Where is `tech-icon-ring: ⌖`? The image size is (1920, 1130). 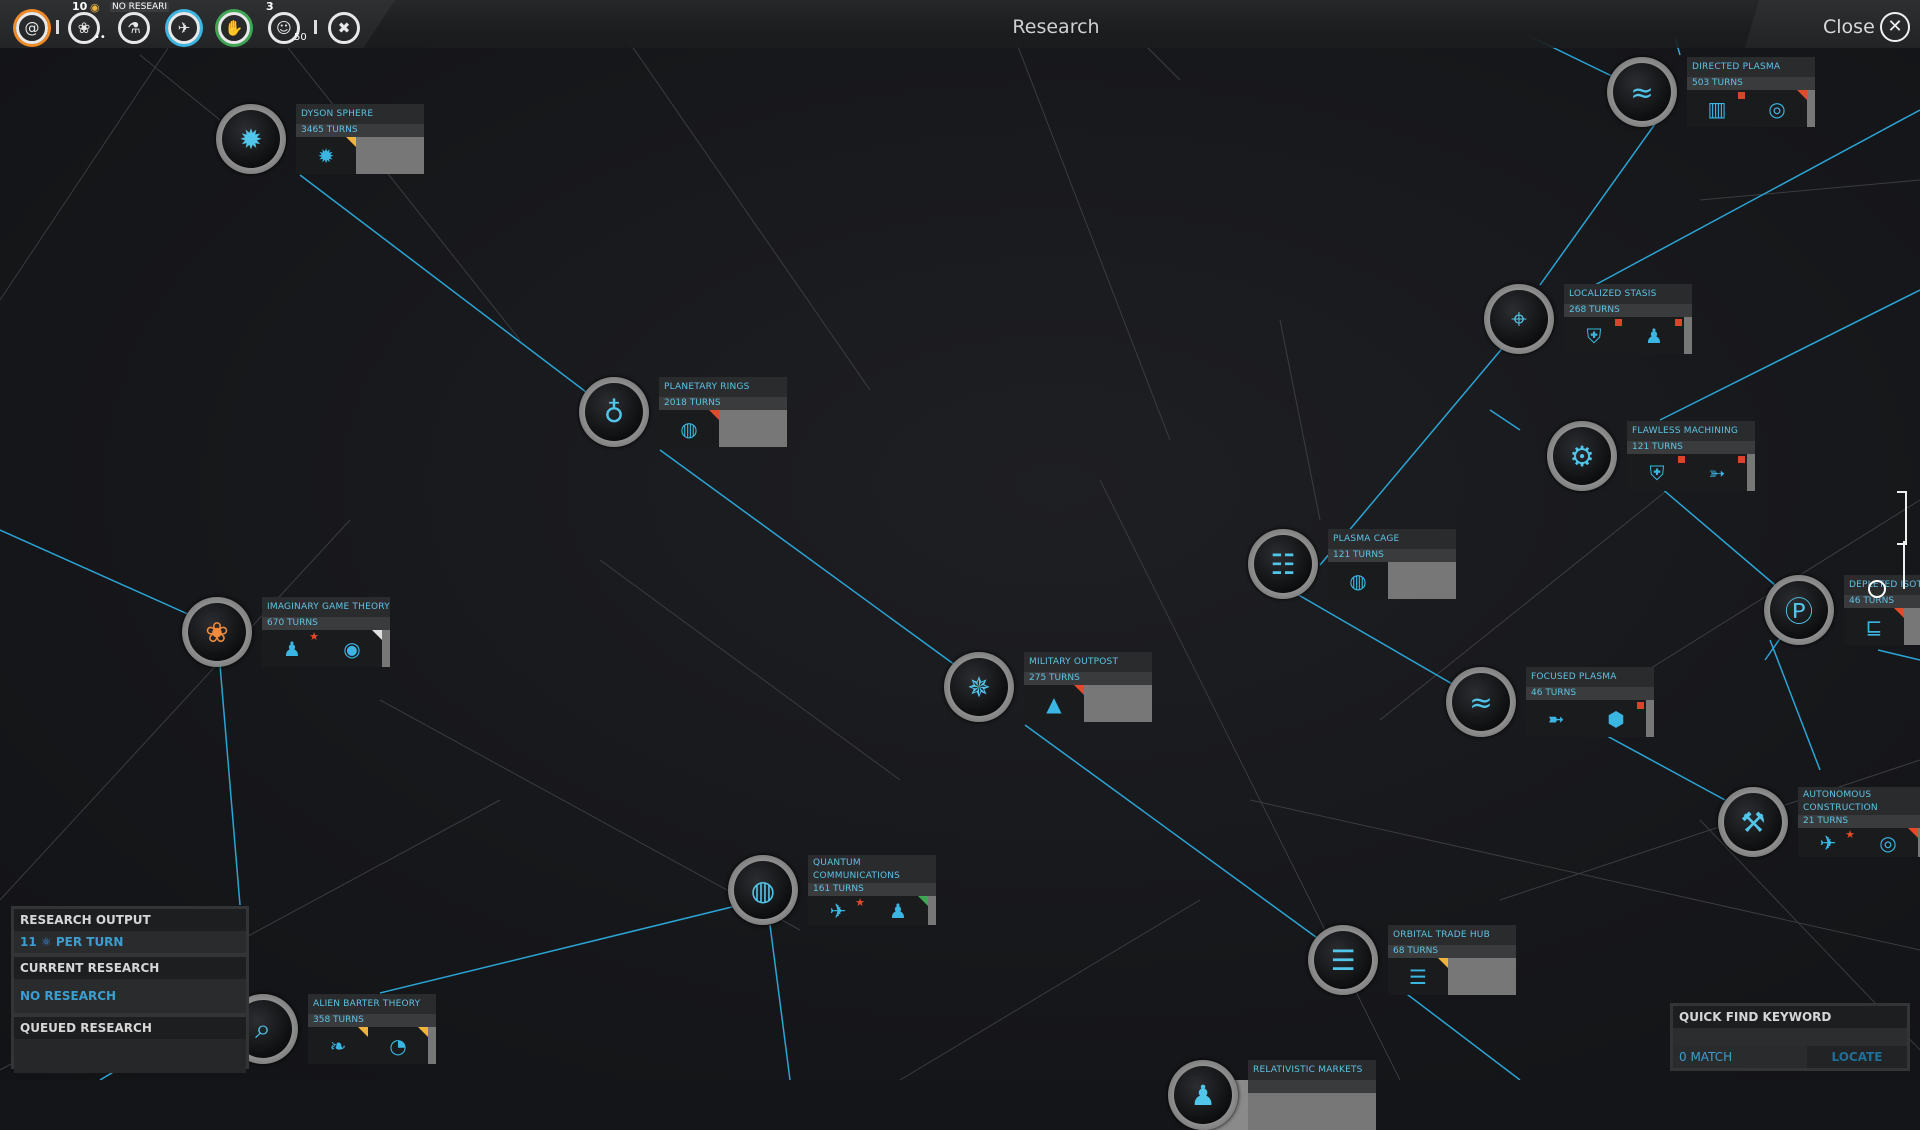
tech-icon-ring: ⌖ is located at coordinates (1519, 319).